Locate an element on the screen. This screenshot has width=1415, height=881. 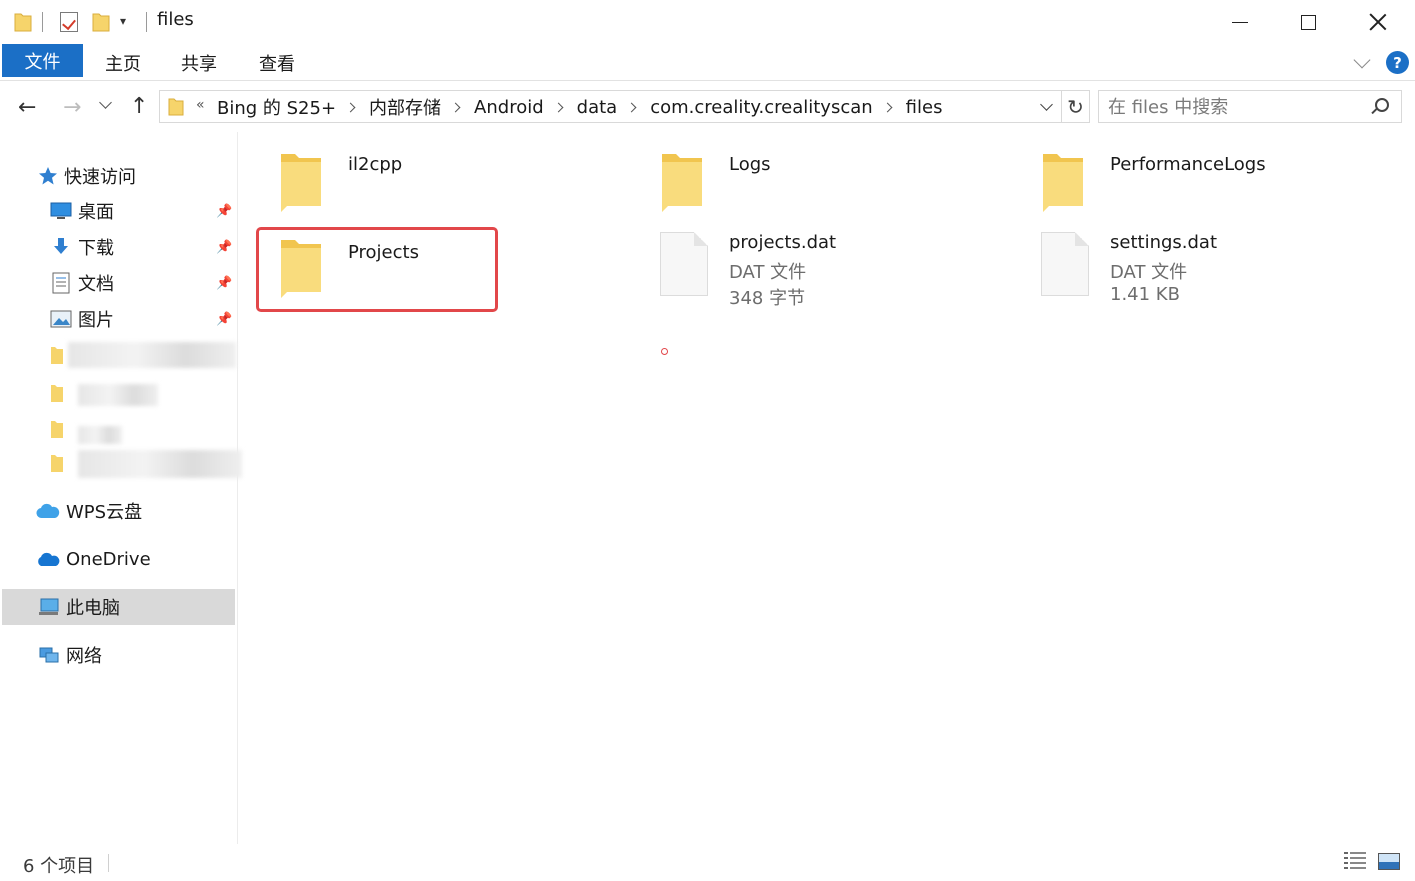
sidebar-item-this-pc: 此电脑 is located at coordinates (79, 607).